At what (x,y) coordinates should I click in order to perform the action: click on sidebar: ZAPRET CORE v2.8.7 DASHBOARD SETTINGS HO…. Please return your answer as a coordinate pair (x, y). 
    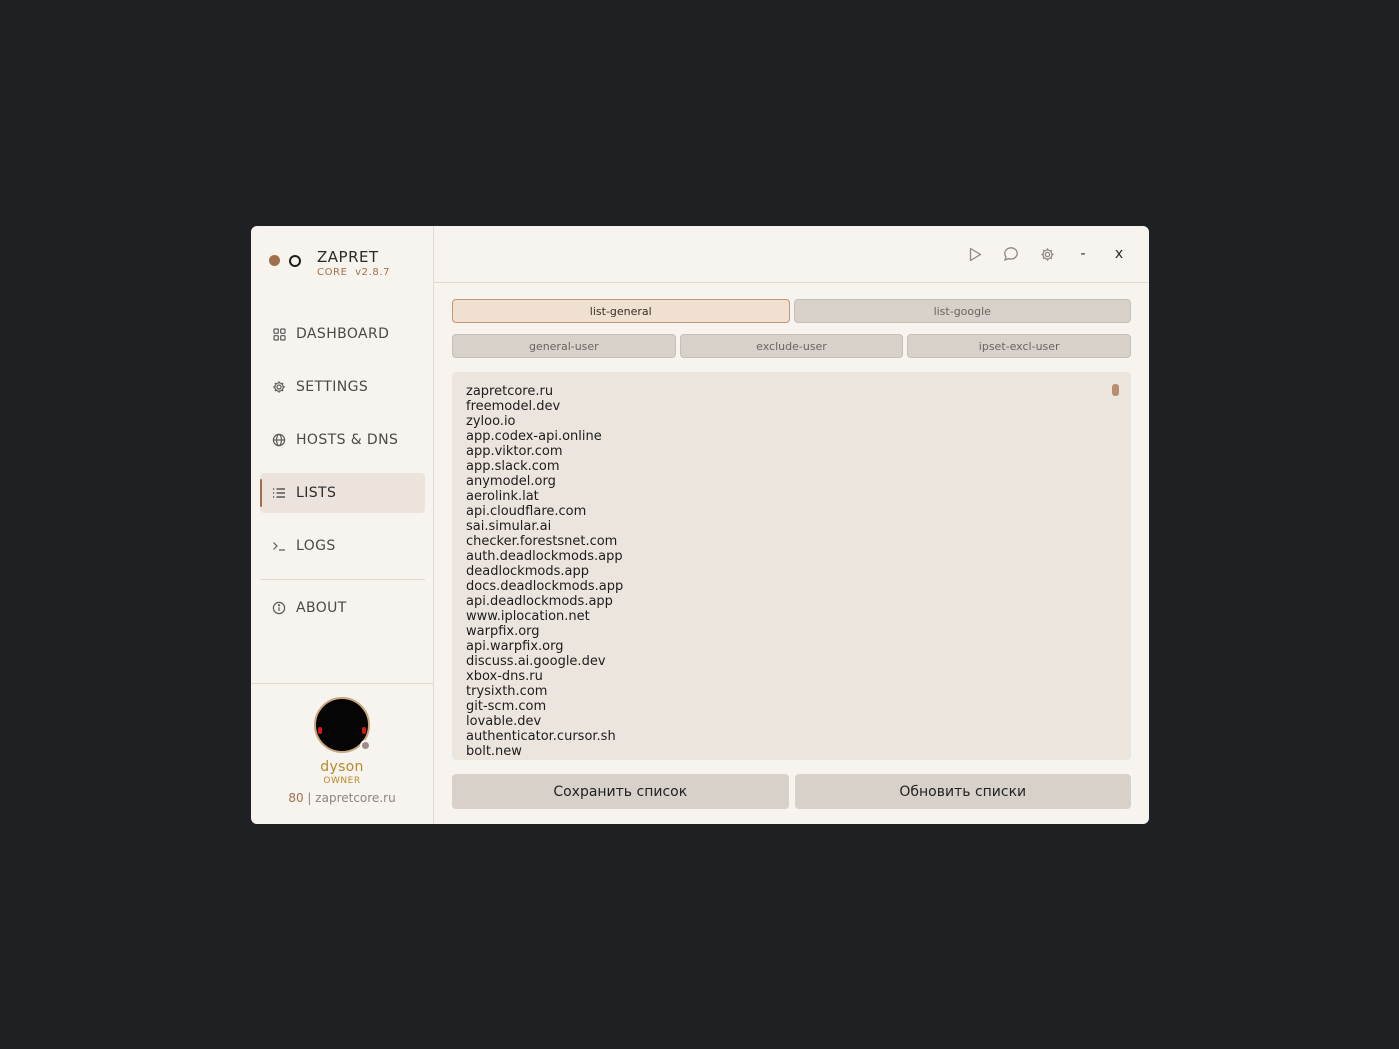
    Looking at the image, I should click on (342, 525).